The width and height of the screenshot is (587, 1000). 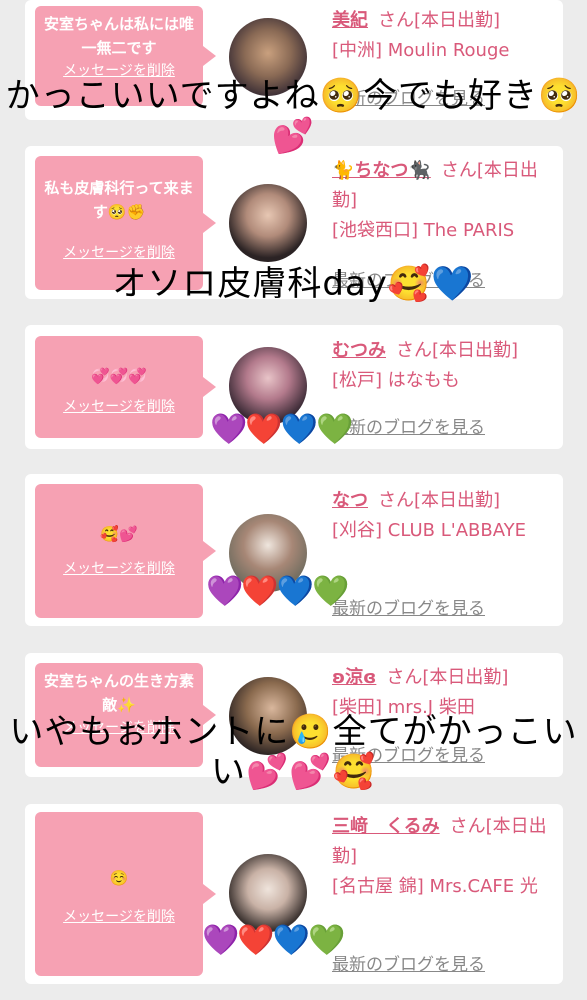 I want to click on message-text: 安室ちゃんの生き方素敵✨, so click(x=118, y=693).